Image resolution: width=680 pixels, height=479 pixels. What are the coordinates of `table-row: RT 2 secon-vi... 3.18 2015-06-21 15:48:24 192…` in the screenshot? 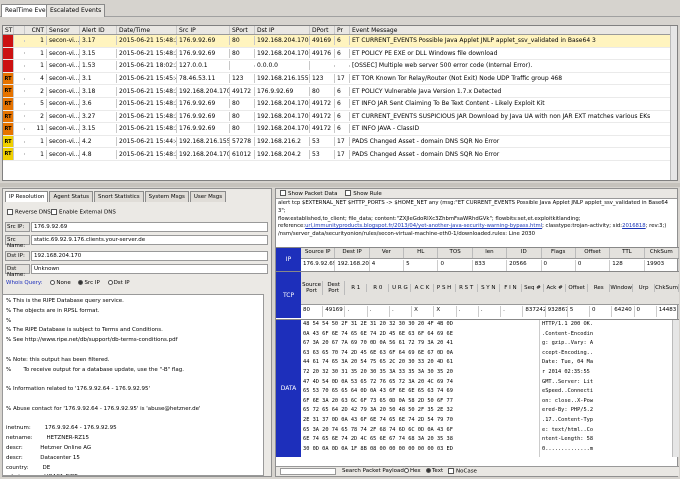 It's located at (340, 91).